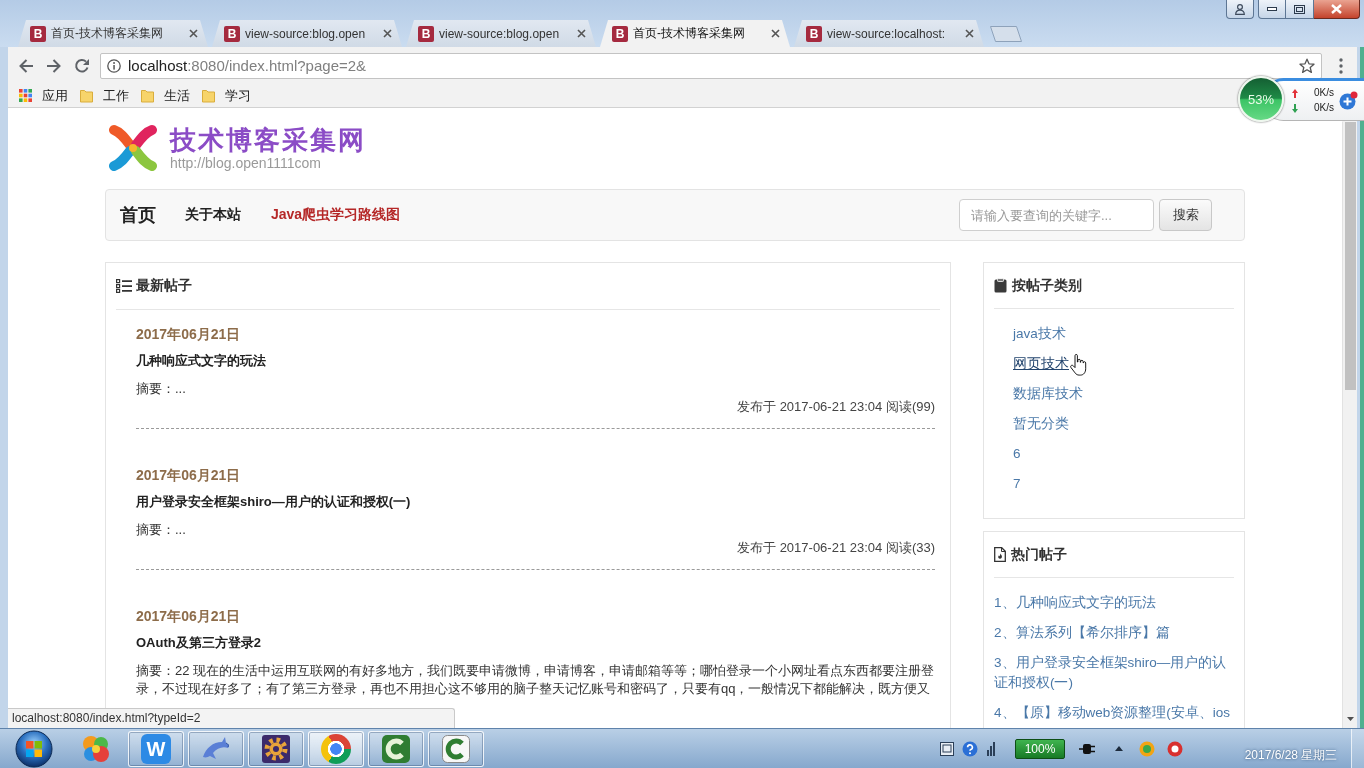 The image size is (1364, 768). I want to click on panel-title: 热门帖子, so click(1039, 554).